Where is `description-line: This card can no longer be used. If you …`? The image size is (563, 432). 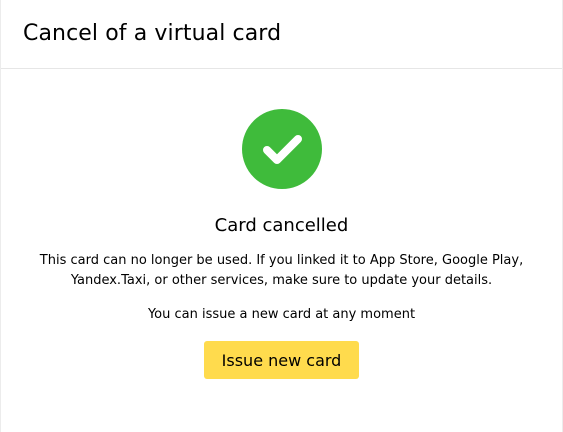
description-line: This card can no longer be used. If you … is located at coordinates (281, 260).